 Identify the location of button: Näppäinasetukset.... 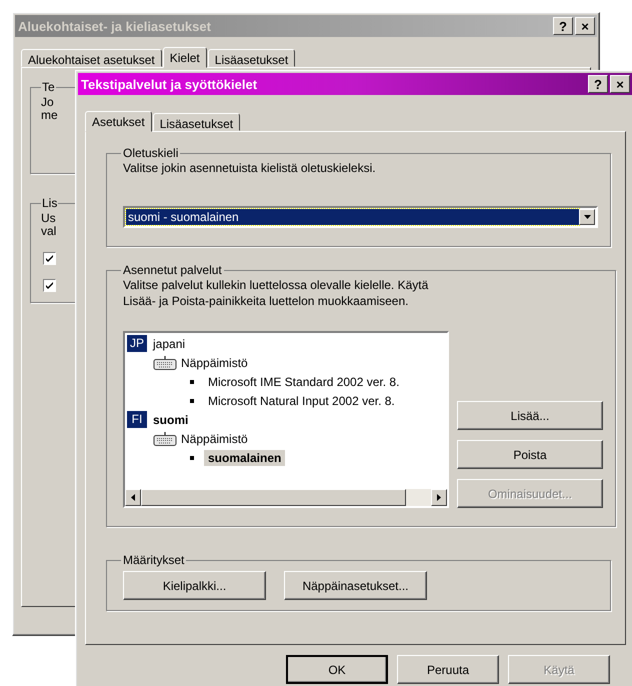
(355, 585).